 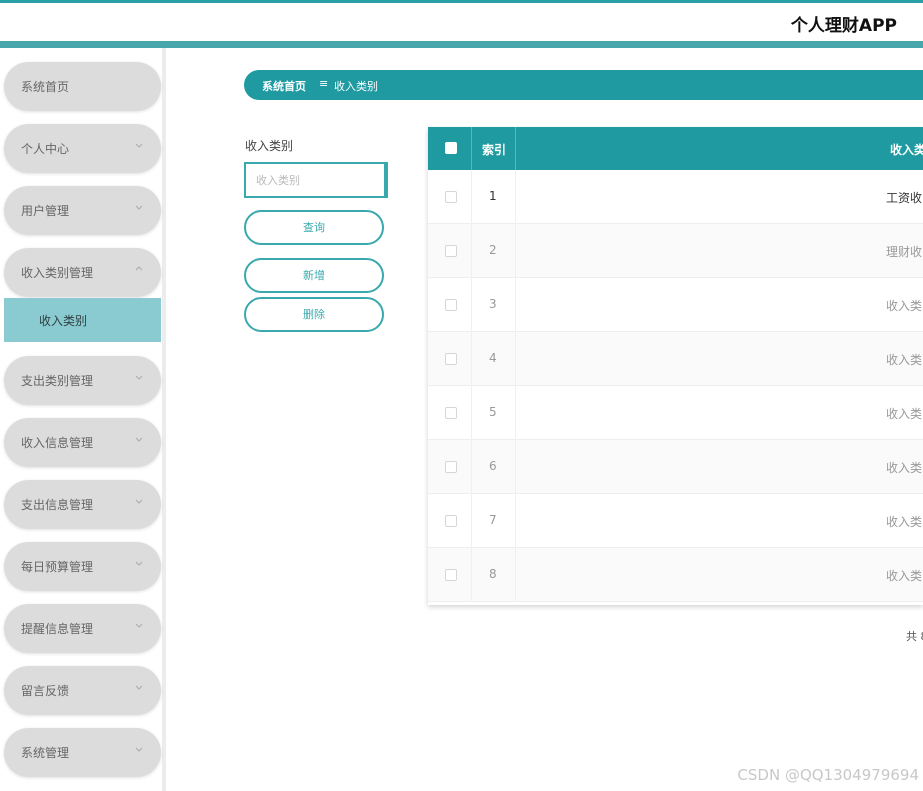 What do you see at coordinates (82, 690) in the screenshot?
I see `sidebar-item-feedback: 留言反馈` at bounding box center [82, 690].